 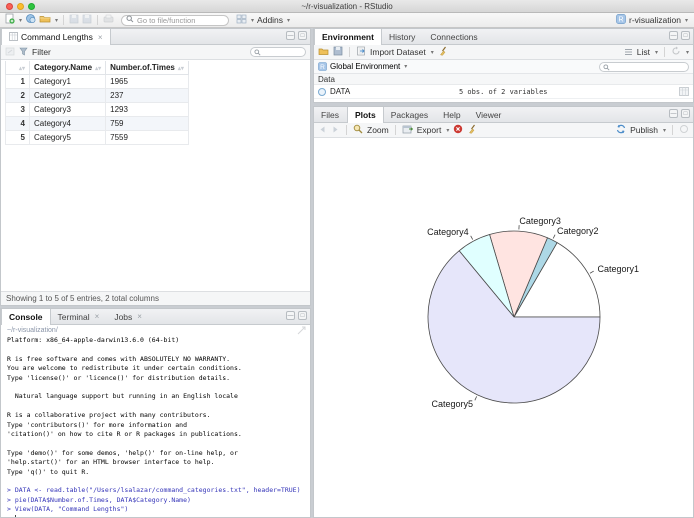 I want to click on tab-connections: Connections, so click(x=454, y=36).